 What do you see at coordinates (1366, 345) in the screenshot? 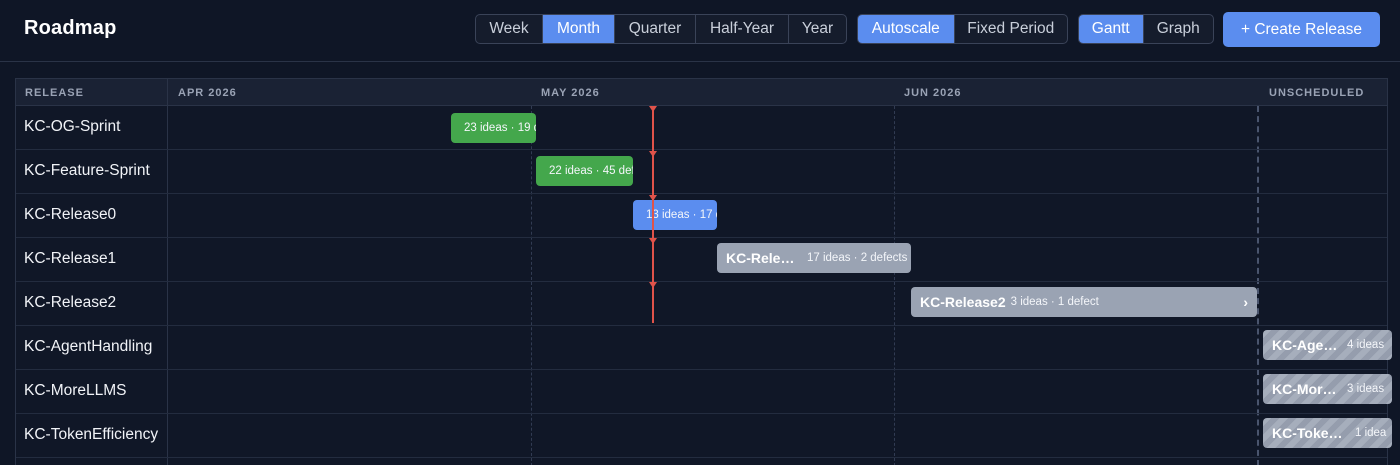
I see `release-bar-stats: 4 ideas` at bounding box center [1366, 345].